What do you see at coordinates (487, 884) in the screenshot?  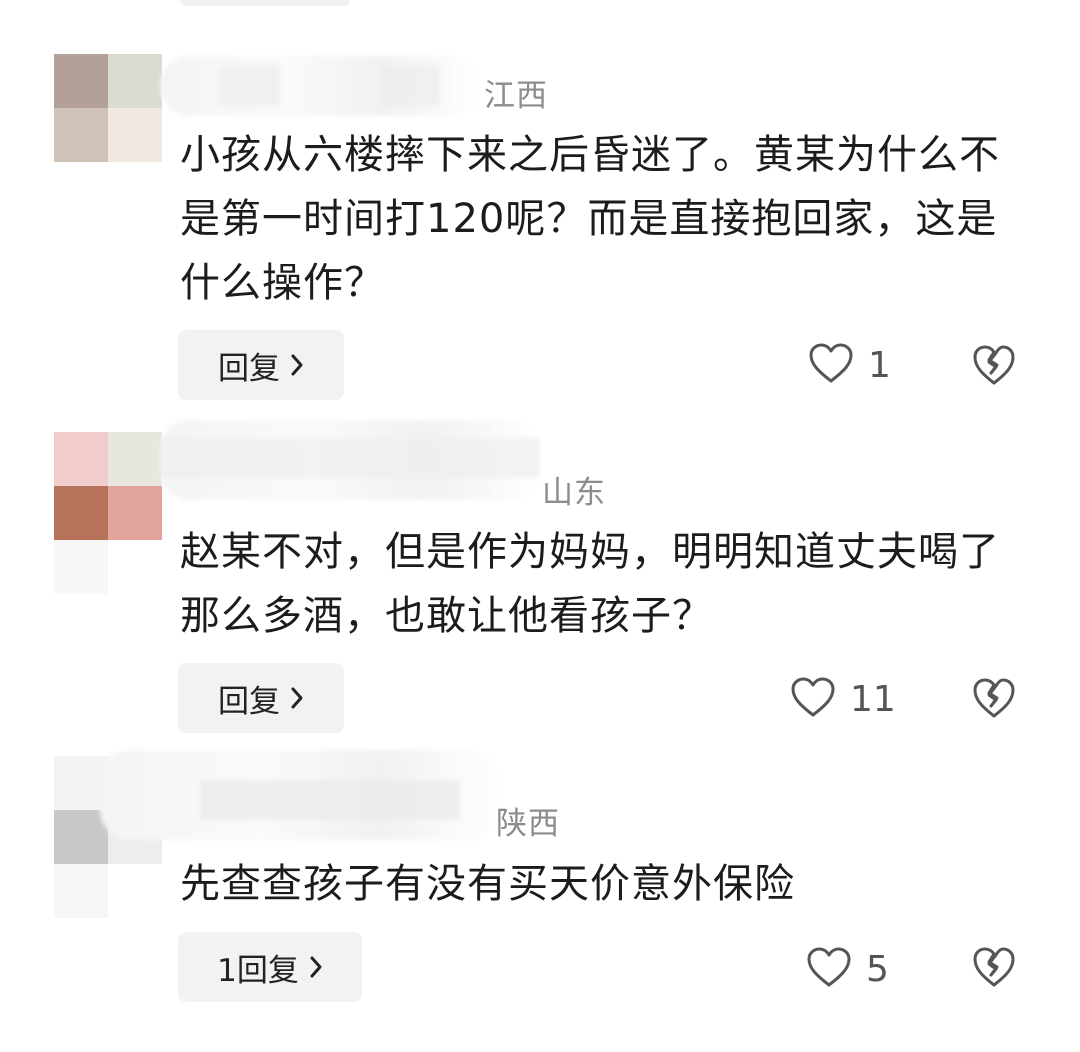 I see `comment-text: 先查查孩子有没有买天价意外保险` at bounding box center [487, 884].